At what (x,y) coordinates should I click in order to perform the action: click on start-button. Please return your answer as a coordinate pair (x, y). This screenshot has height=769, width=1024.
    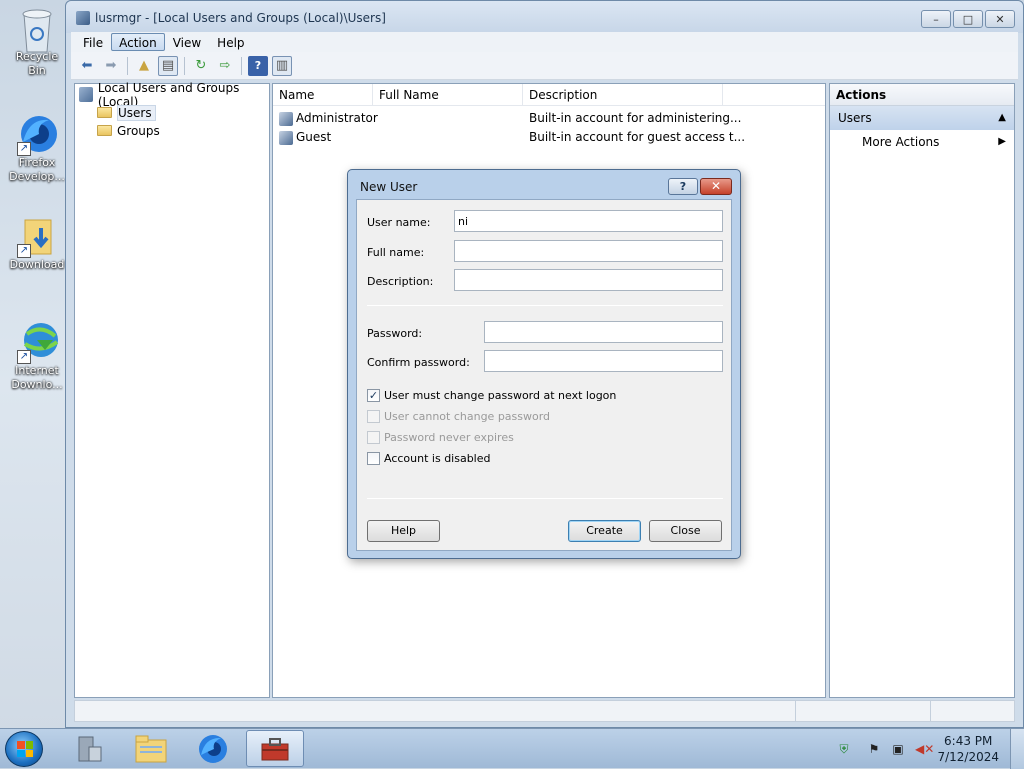
    Looking at the image, I should click on (24, 749).